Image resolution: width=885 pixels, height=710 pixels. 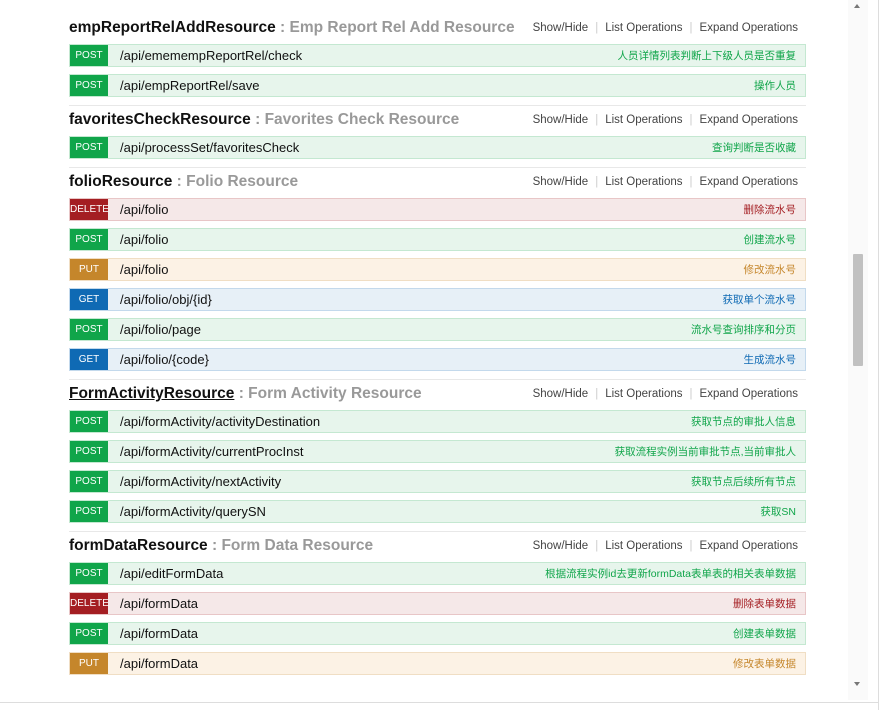 I want to click on operation-row: POST/api/folio/page 流水号查询排序和分页, so click(x=437, y=329).